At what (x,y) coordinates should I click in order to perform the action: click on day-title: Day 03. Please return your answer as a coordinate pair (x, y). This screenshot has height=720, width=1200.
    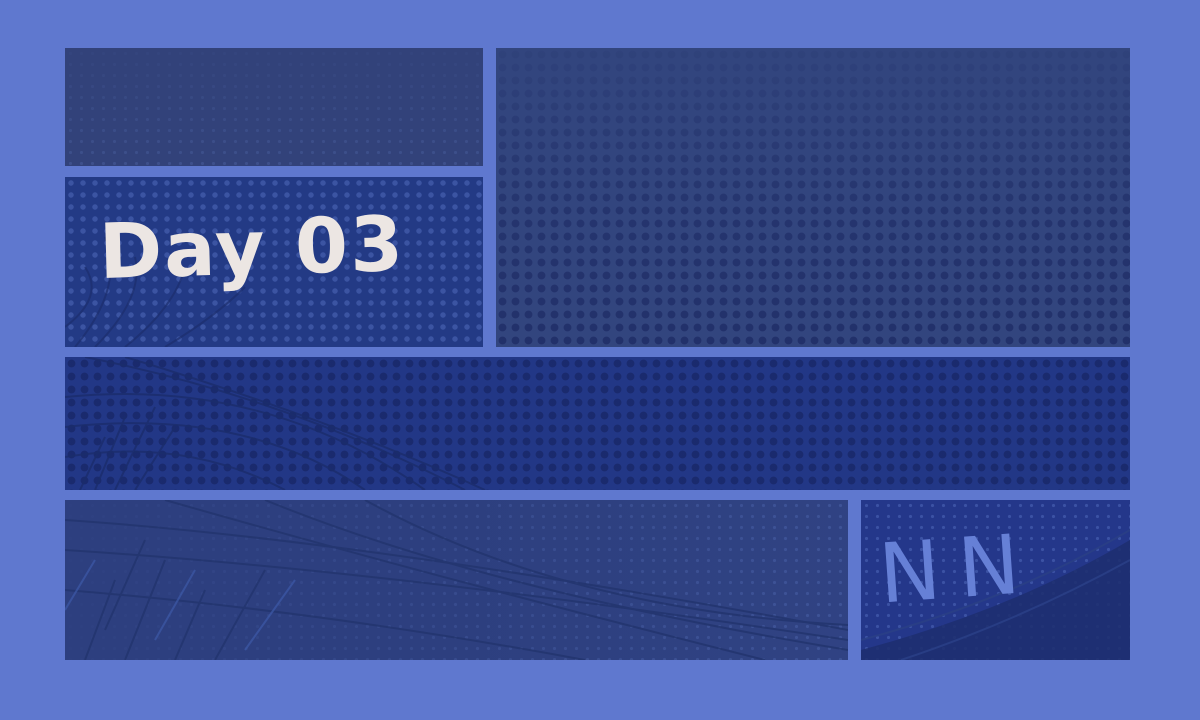
    Looking at the image, I should click on (251, 247).